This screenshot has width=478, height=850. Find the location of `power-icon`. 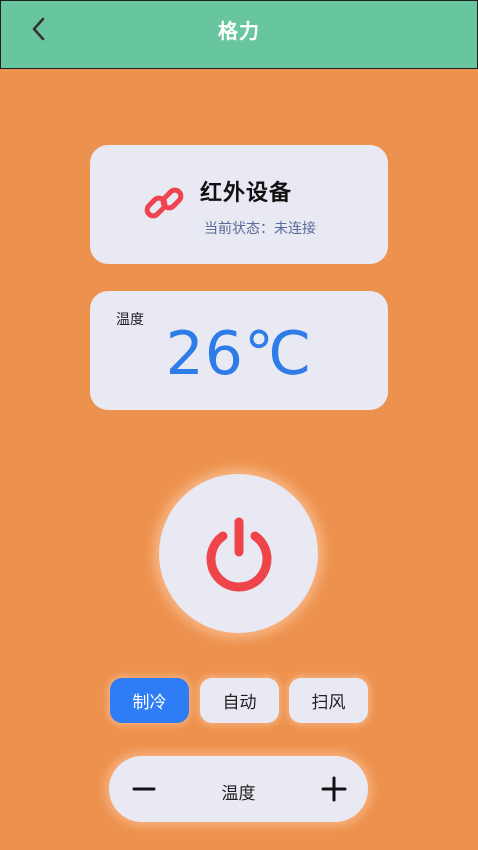

power-icon is located at coordinates (238, 554).